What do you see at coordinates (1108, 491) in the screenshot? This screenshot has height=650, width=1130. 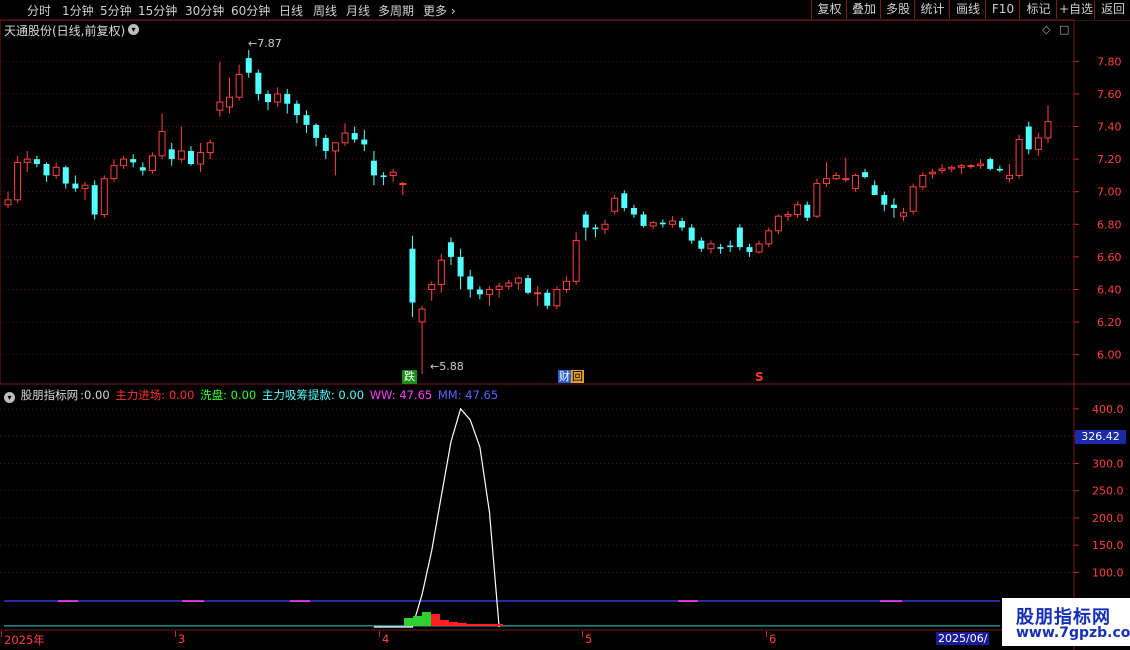 I see `indicator-tick-label: 250.0` at bounding box center [1108, 491].